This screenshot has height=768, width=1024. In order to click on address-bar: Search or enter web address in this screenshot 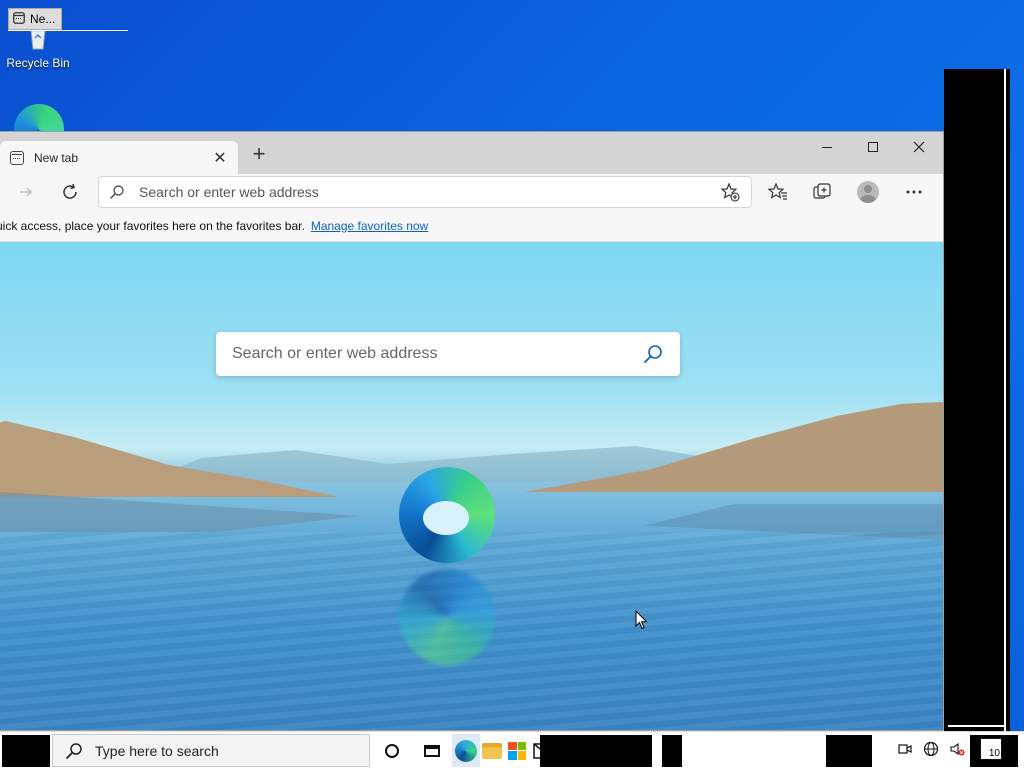, I will do `click(425, 192)`.